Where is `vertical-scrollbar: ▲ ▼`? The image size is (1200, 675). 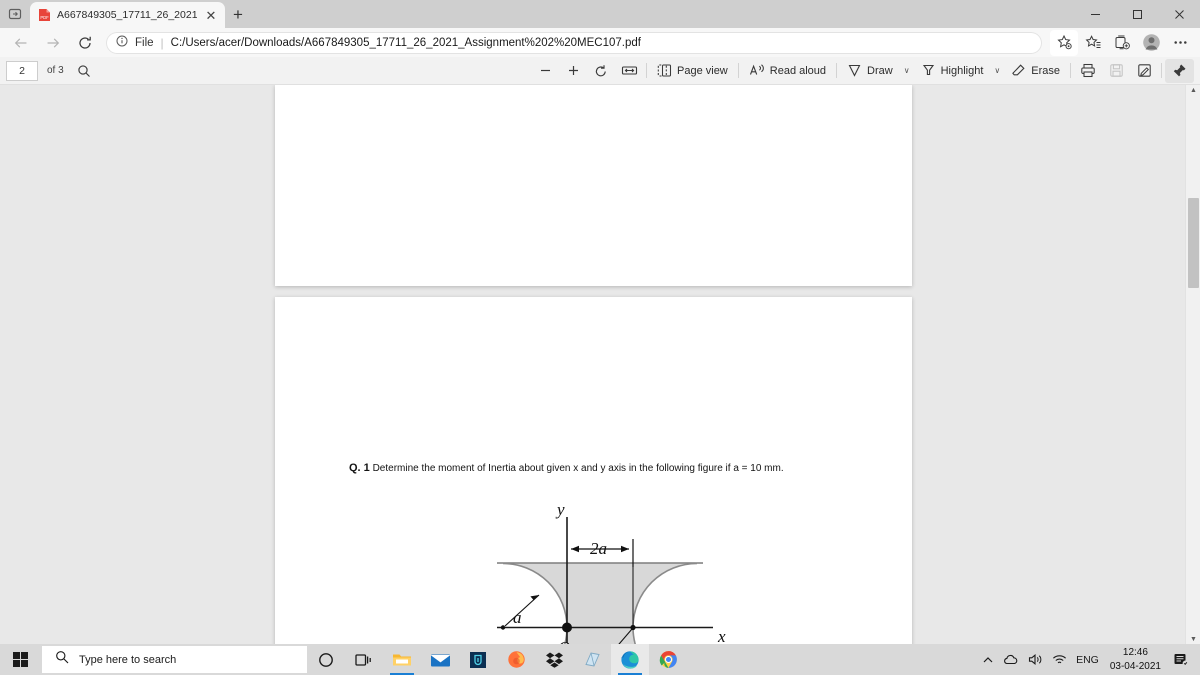
vertical-scrollbar: ▲ ▼ is located at coordinates (1192, 365).